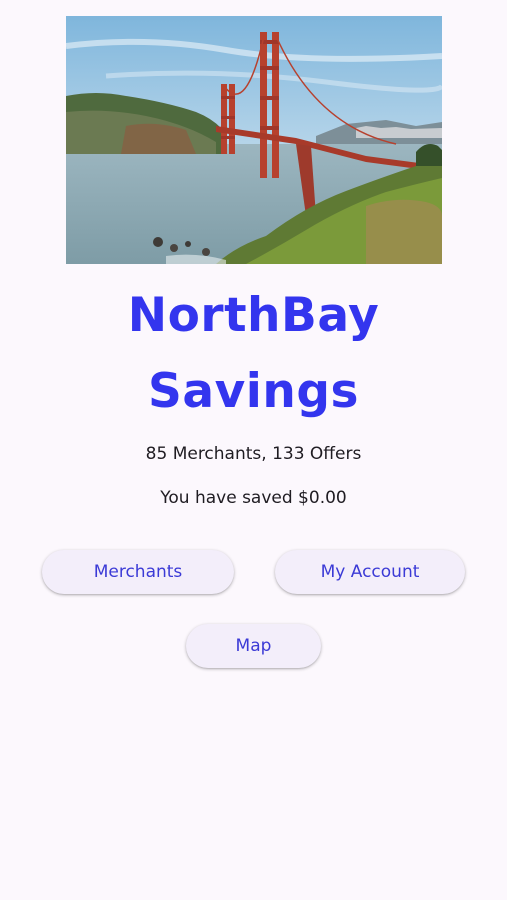 Image resolution: width=507 pixels, height=900 pixels. I want to click on savings-amount: You have saved $0.00, so click(253, 498).